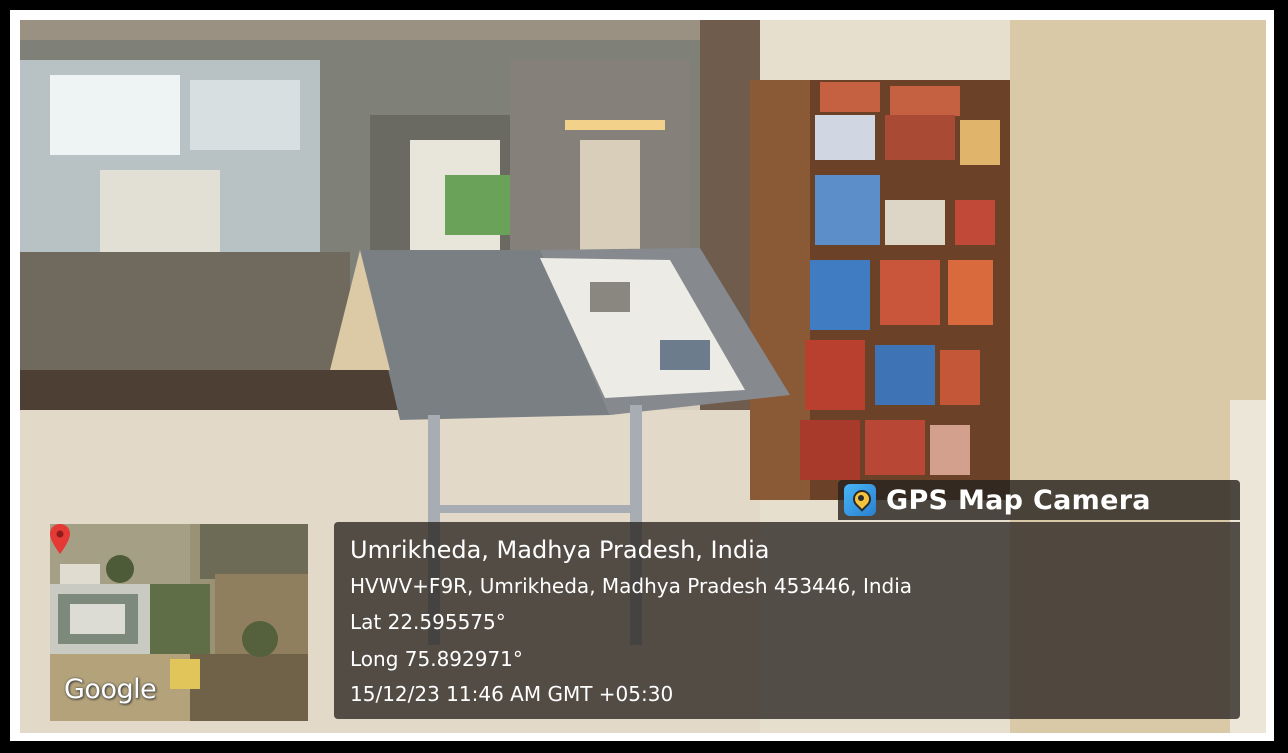 This screenshot has width=1288, height=753. I want to click on place-name: Umrikheda, Madhya Pradesh, India, so click(560, 550).